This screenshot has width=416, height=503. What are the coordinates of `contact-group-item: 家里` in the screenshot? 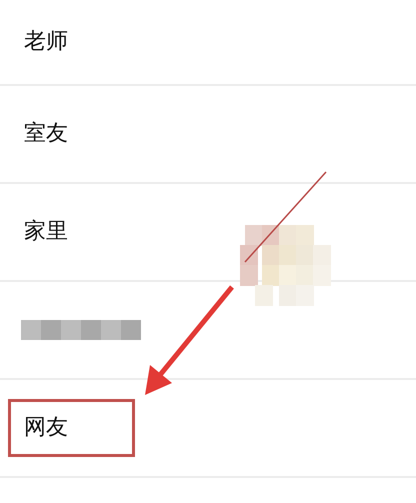 It's located at (71, 232).